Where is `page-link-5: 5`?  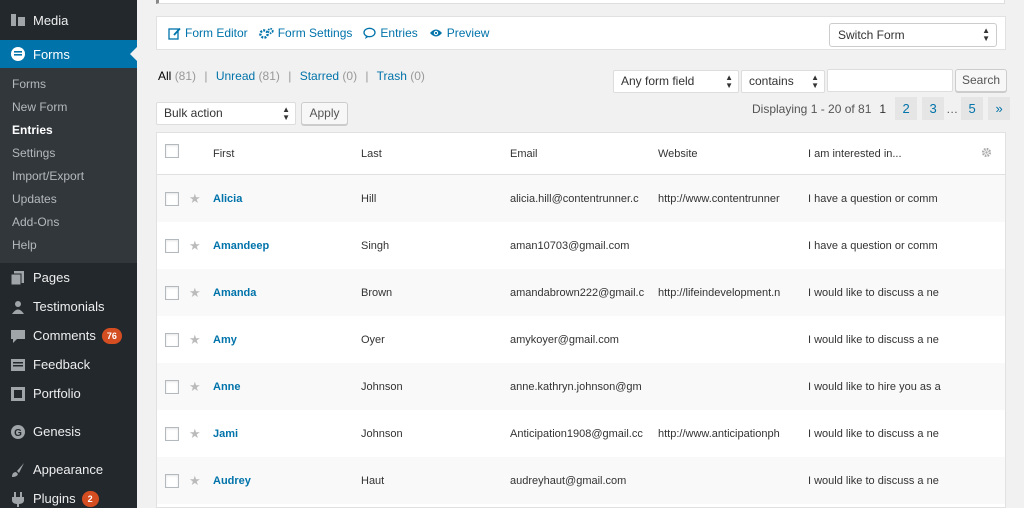
page-link-5: 5 is located at coordinates (972, 108).